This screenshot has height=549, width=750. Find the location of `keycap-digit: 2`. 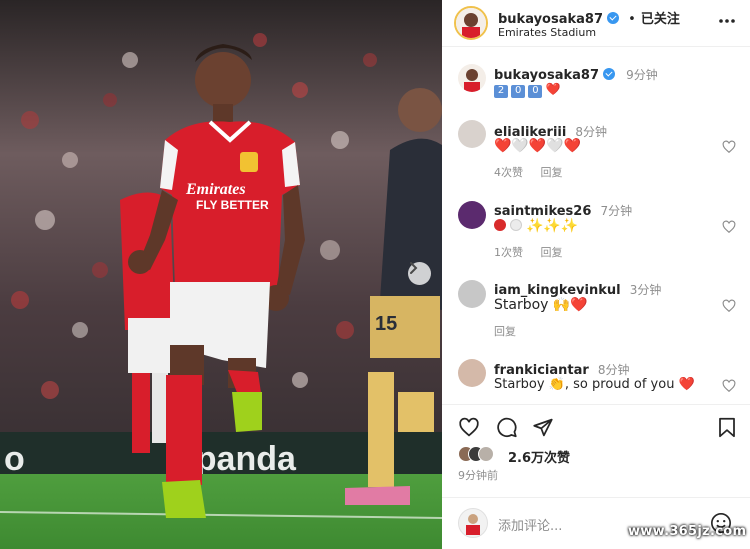

keycap-digit: 2 is located at coordinates (501, 91).